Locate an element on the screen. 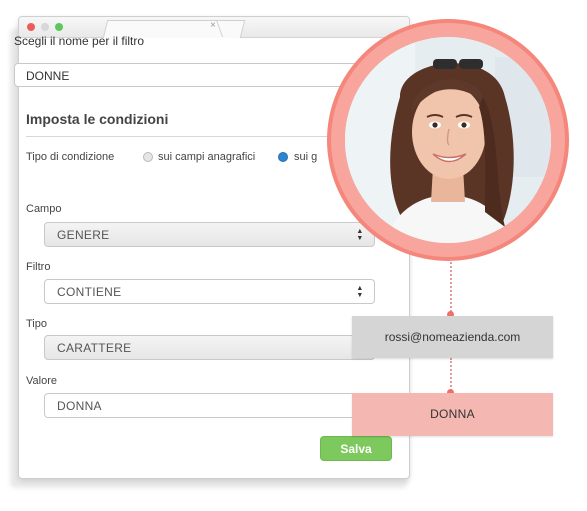  field-label: Campo is located at coordinates (44, 209).